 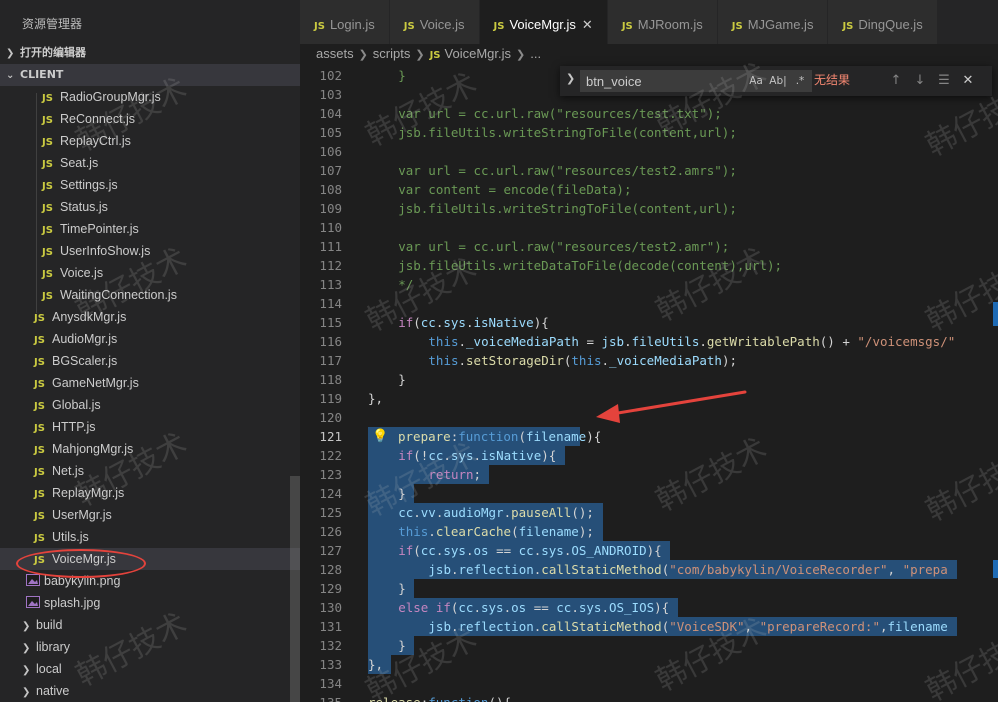 What do you see at coordinates (649, 151) in the screenshot?
I see `code-line: 106` at bounding box center [649, 151].